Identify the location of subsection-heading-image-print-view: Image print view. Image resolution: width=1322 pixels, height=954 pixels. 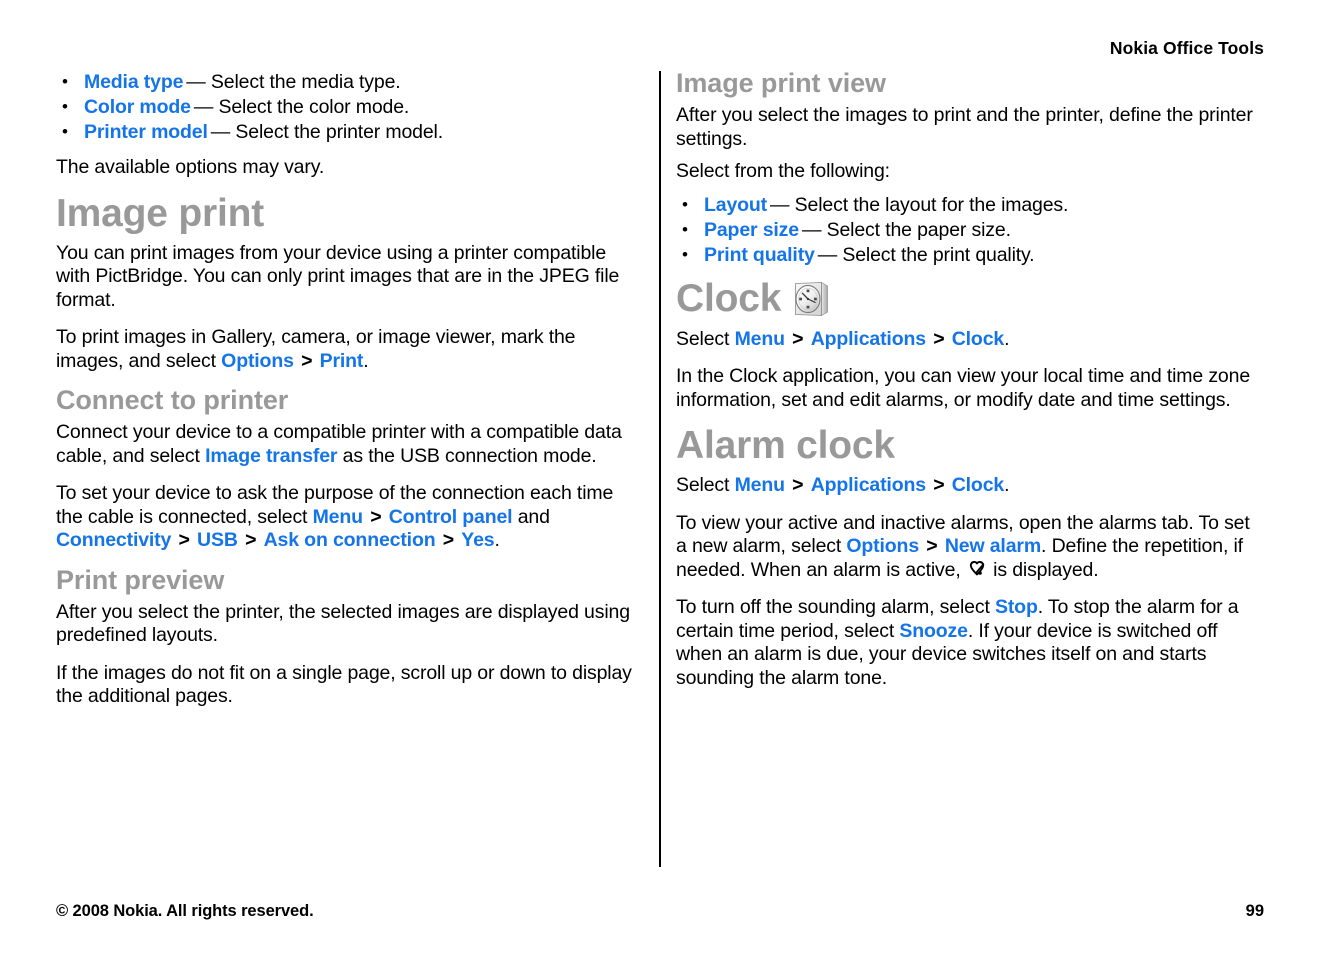
(781, 83).